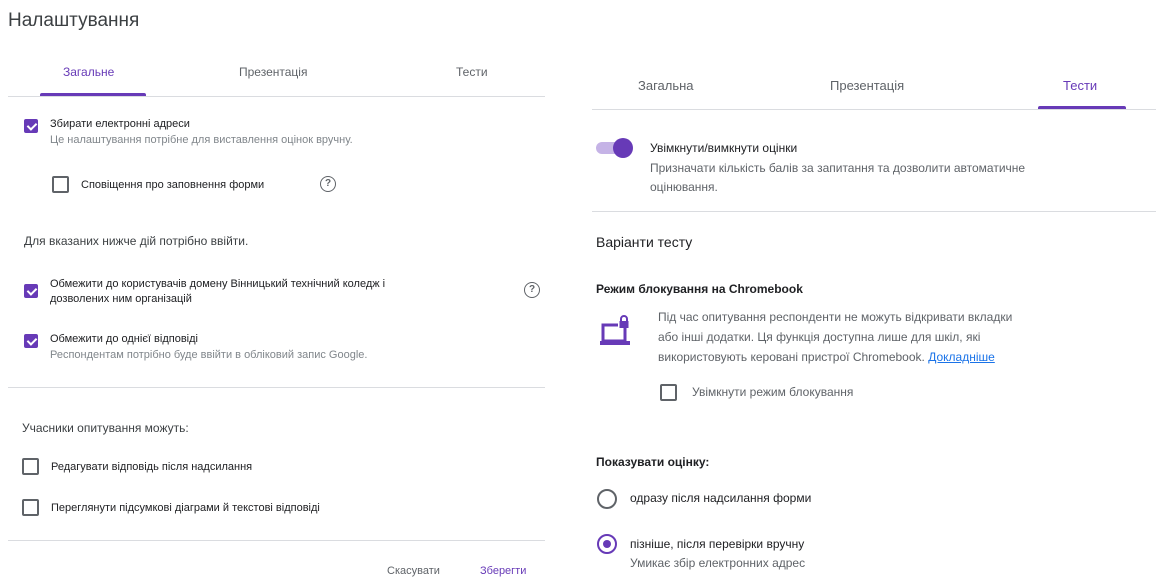  I want to click on quiz-options-heading: Варіанти тесту, so click(644, 242).